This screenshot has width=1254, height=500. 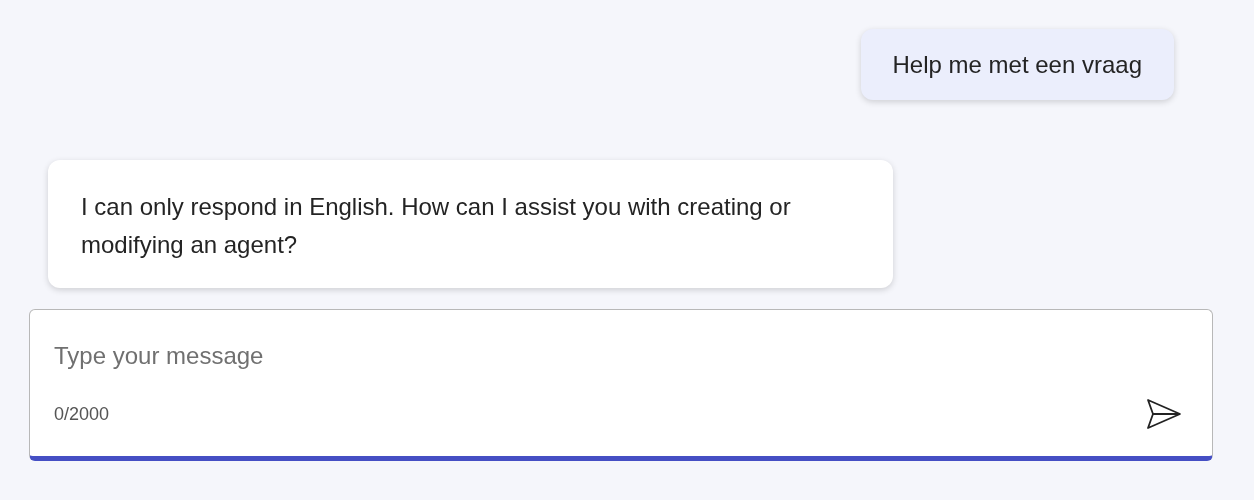 What do you see at coordinates (1017, 64) in the screenshot?
I see `user-message: Help me met een vraag` at bounding box center [1017, 64].